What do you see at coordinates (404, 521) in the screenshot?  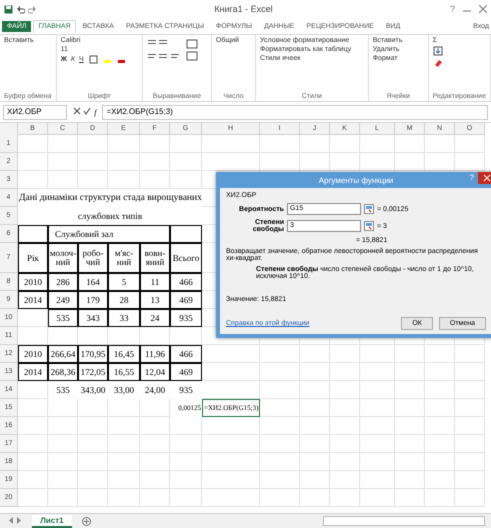 I see `horizontal-scrollbar` at bounding box center [404, 521].